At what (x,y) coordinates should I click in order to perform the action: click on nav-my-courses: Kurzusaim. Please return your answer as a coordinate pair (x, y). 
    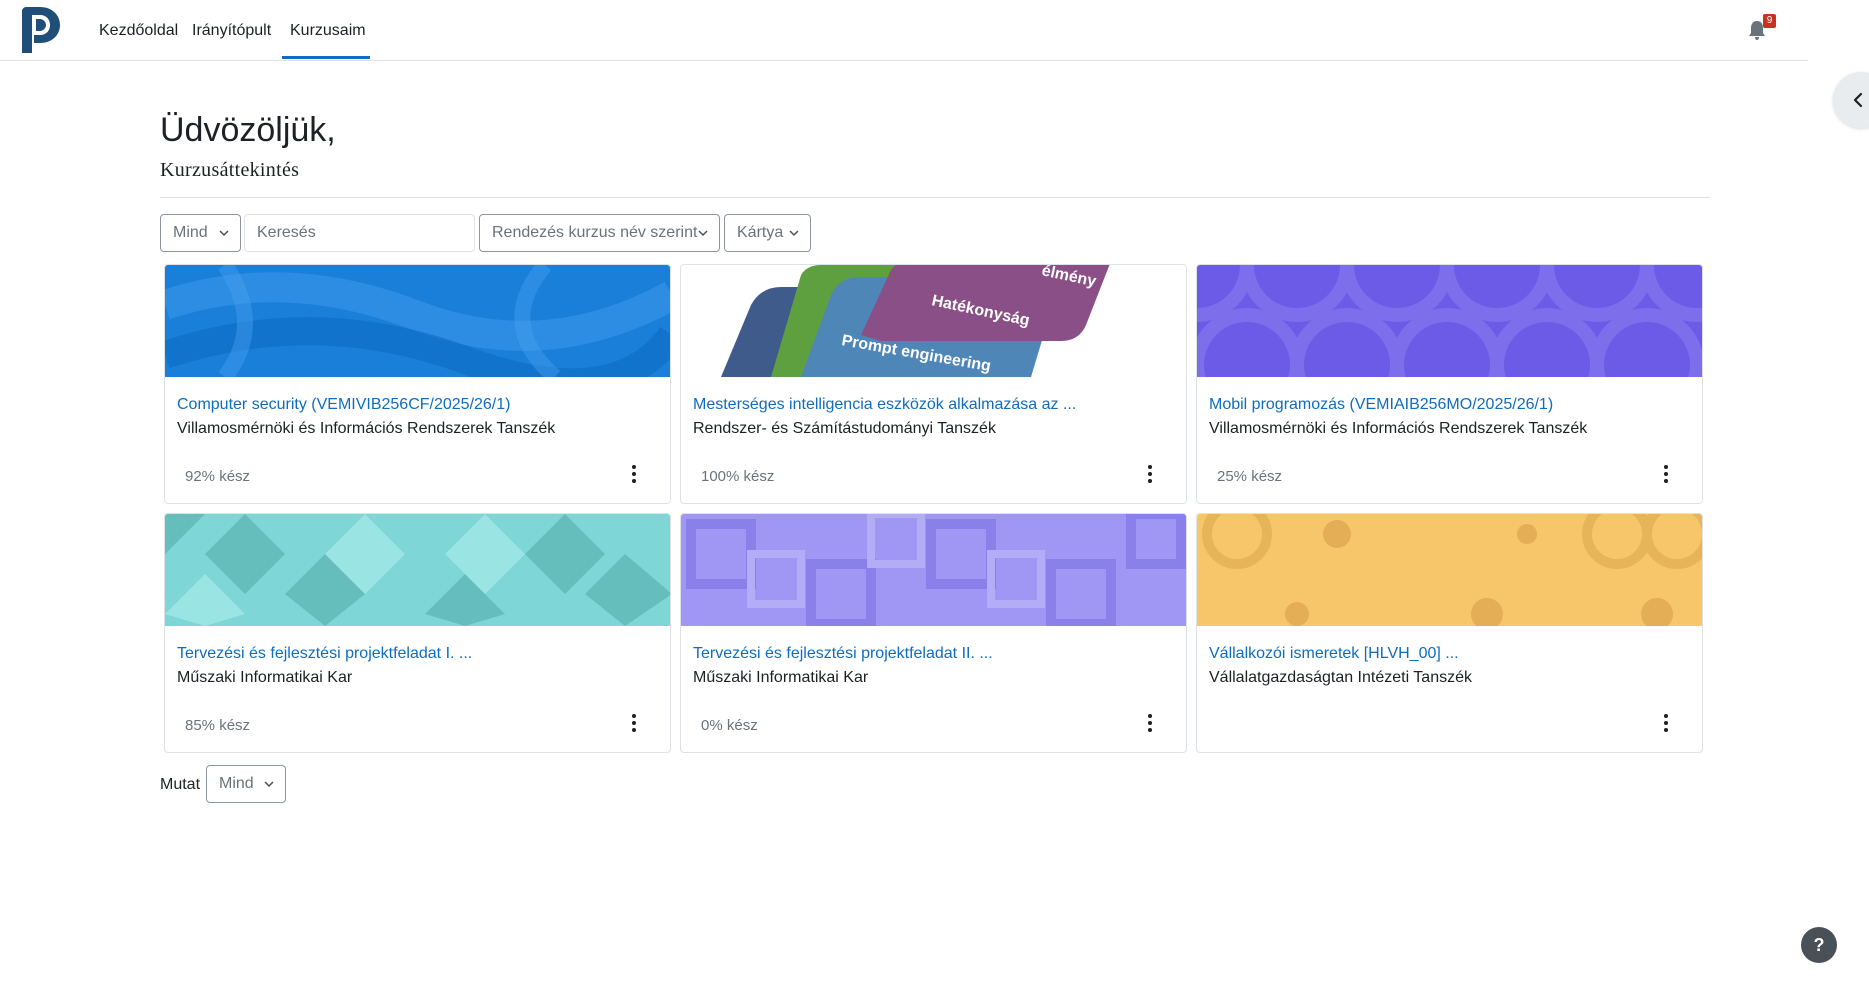
    Looking at the image, I should click on (328, 31).